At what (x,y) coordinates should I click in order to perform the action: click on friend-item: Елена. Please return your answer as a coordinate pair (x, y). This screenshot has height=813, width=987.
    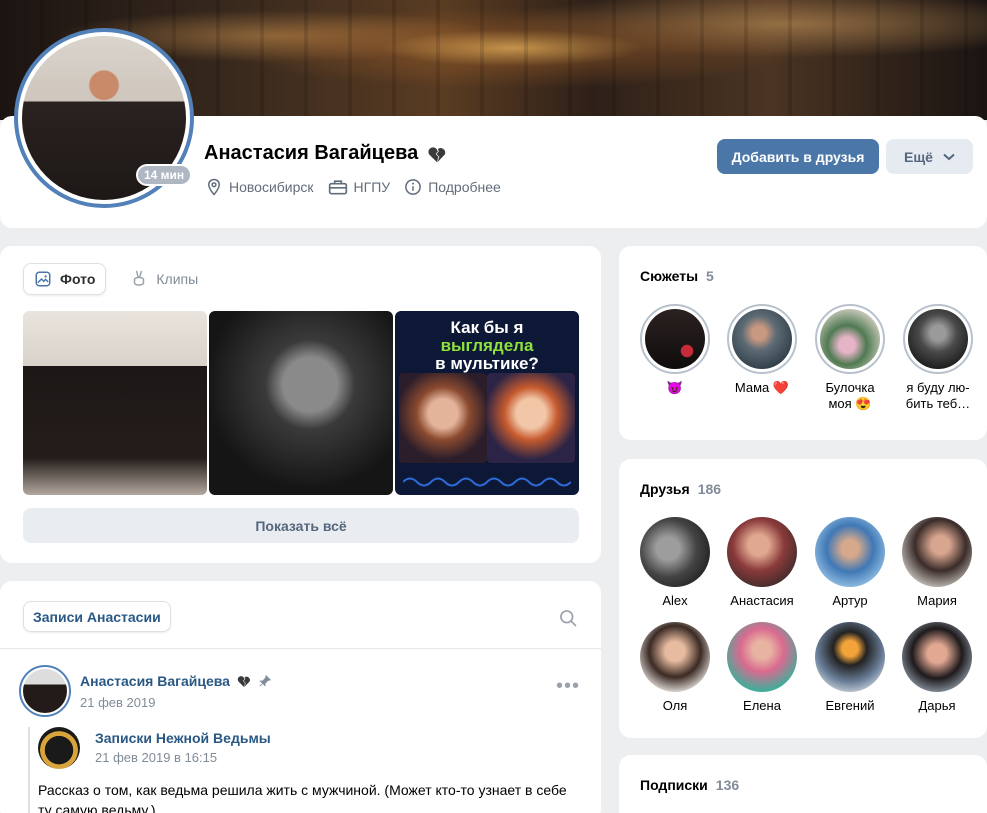
    Looking at the image, I should click on (762, 667).